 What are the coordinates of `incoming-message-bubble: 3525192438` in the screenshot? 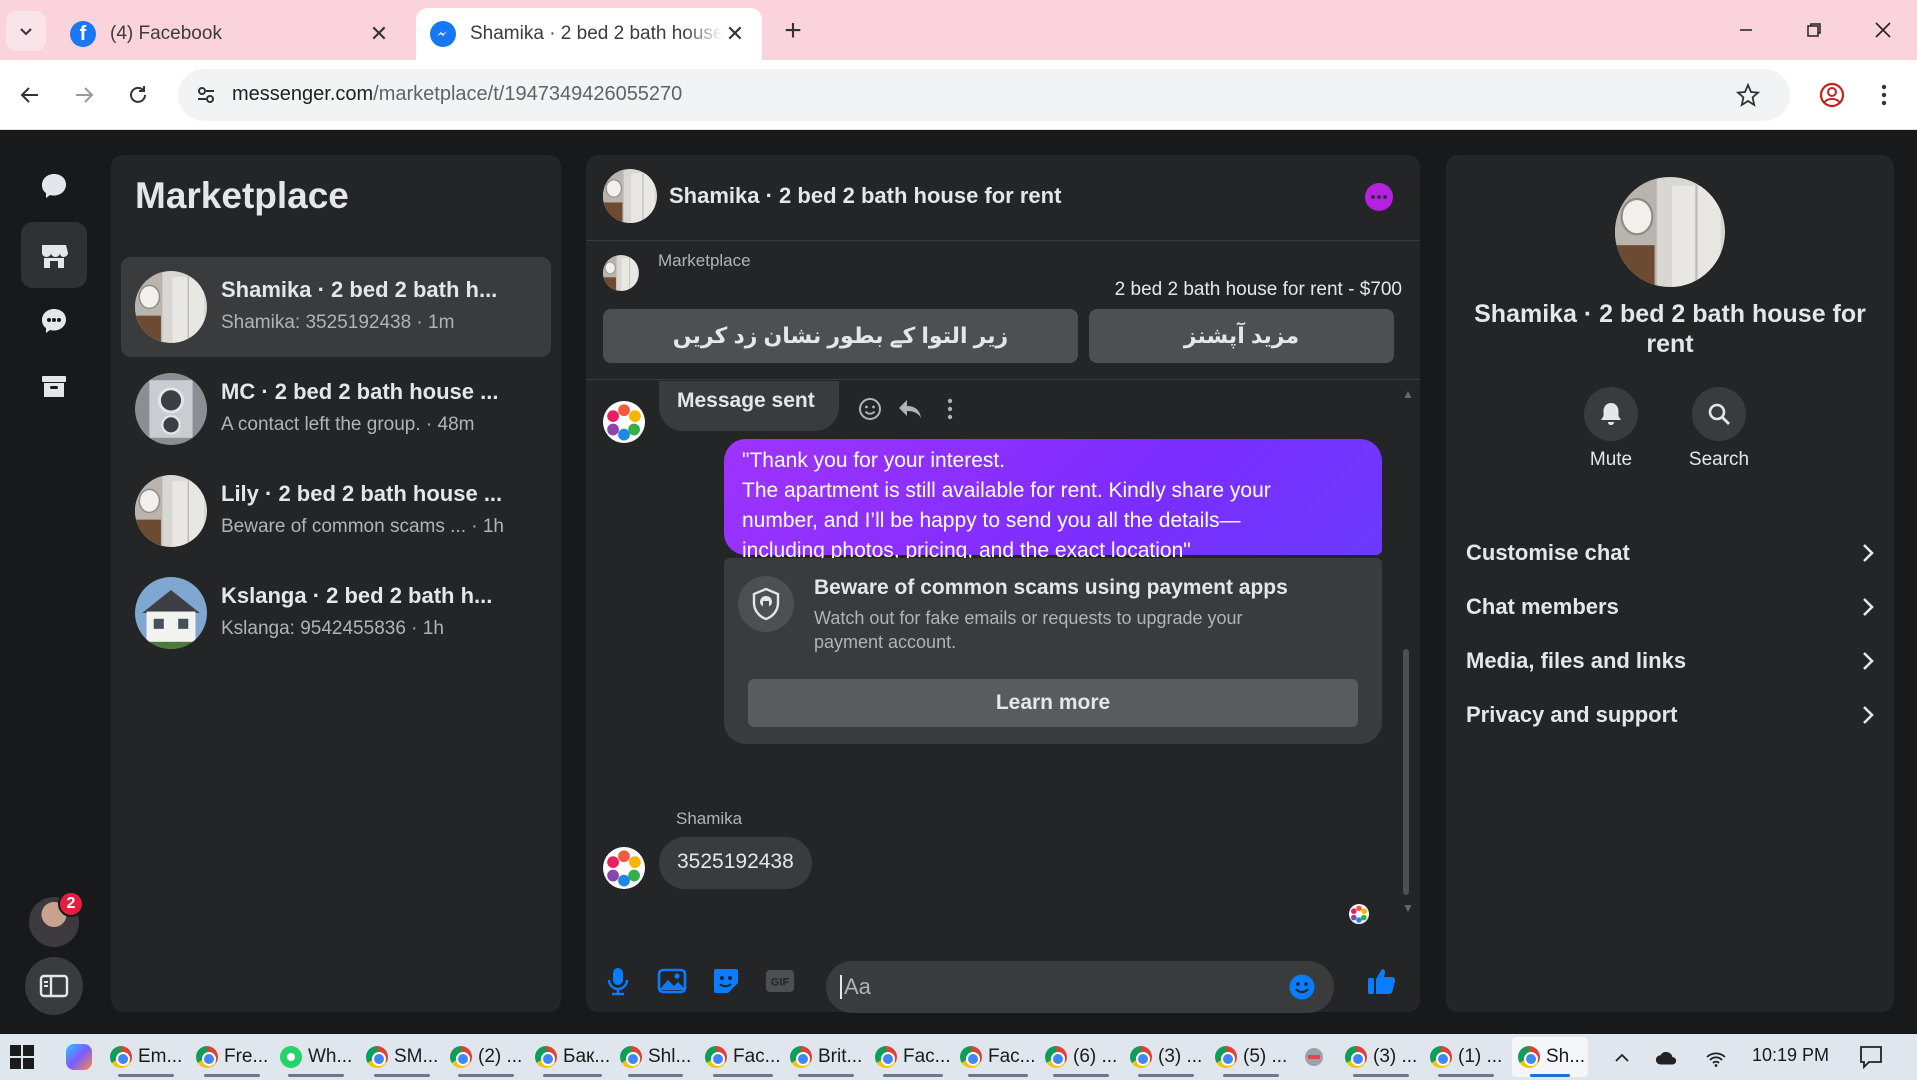 It's located at (735, 863).